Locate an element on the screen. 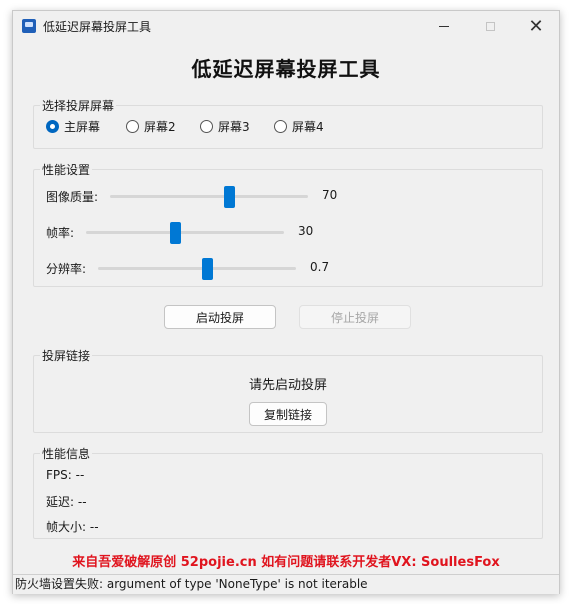 The width and height of the screenshot is (574, 604). framerate-label: 帧率: is located at coordinates (60, 233).